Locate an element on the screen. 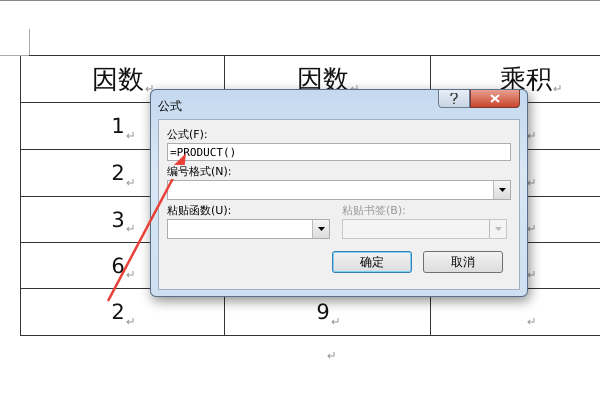 The height and width of the screenshot is (401, 600). help-button is located at coordinates (454, 99).